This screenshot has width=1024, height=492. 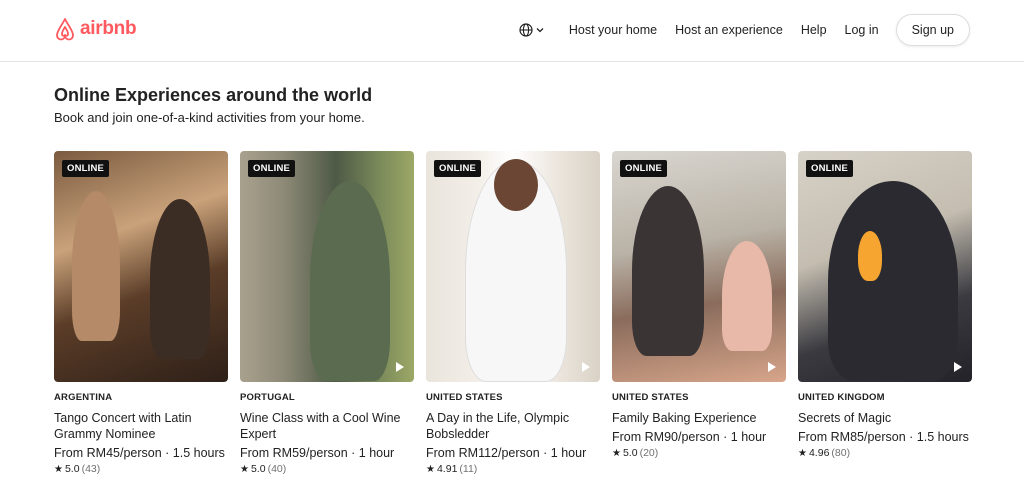 What do you see at coordinates (699, 453) in the screenshot?
I see `card-rating: ★ 5.0 (20)` at bounding box center [699, 453].